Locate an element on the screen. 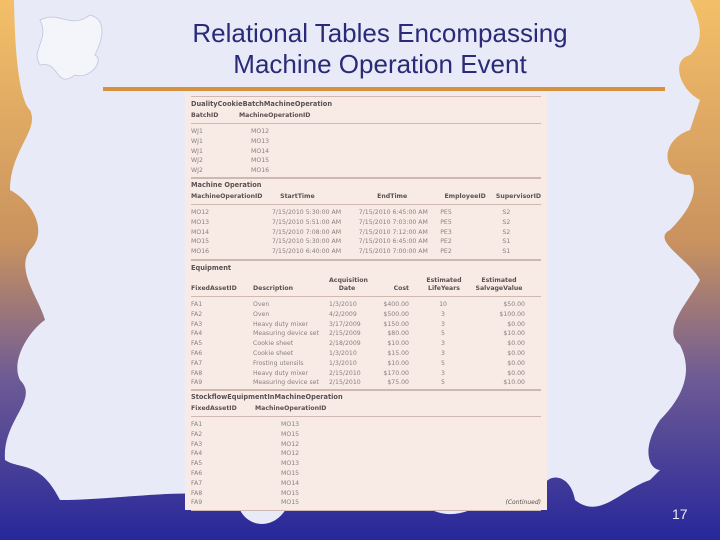  table-row: WJ1 MO12 is located at coordinates (366, 132).